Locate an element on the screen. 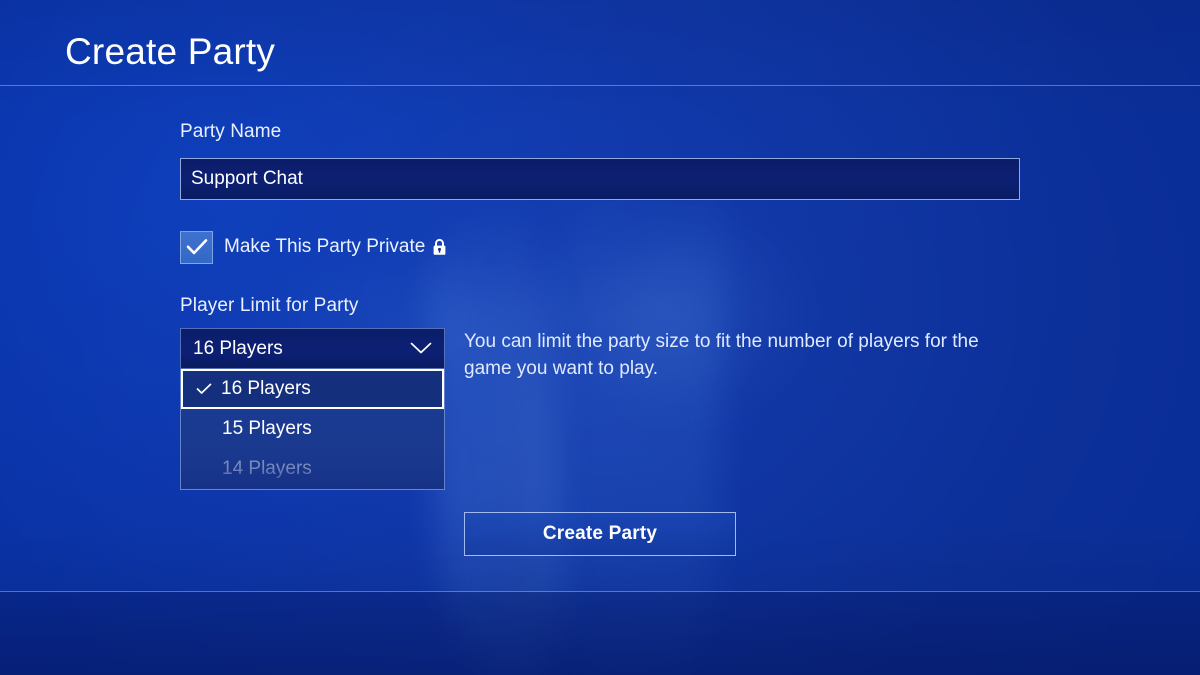 This screenshot has height=675, width=1200. footer-area is located at coordinates (600, 633).